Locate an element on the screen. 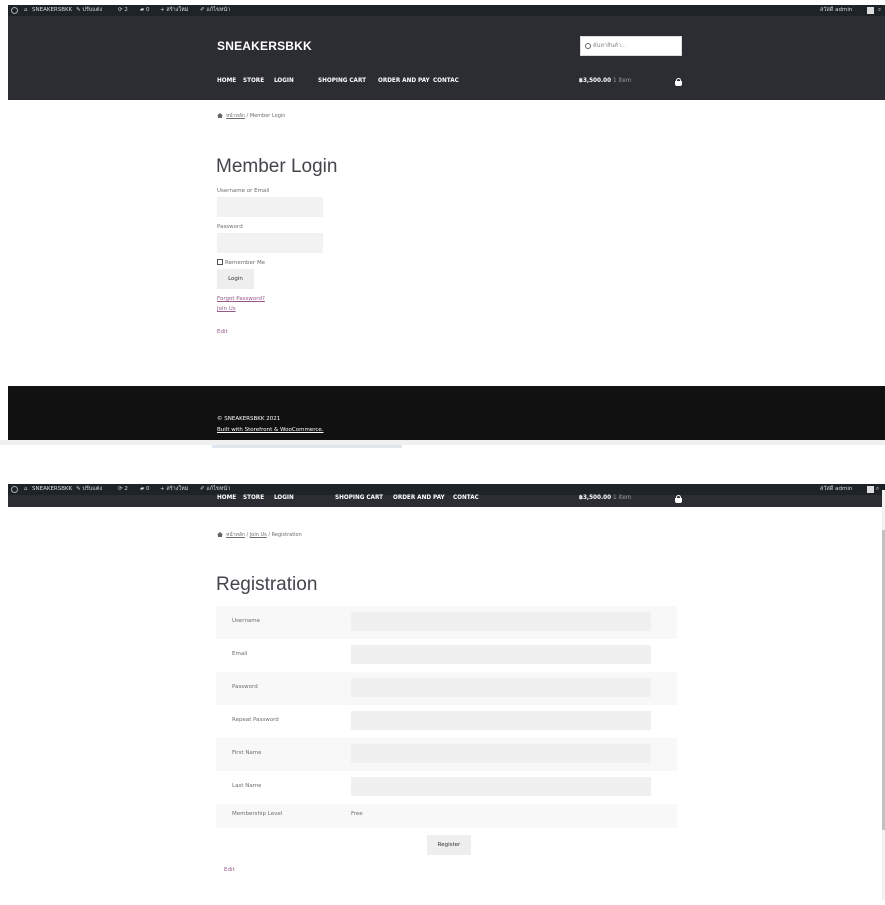 The width and height of the screenshot is (885, 905). breadcrumb: หน้าหลัก / Join Us / Registration is located at coordinates (259, 535).